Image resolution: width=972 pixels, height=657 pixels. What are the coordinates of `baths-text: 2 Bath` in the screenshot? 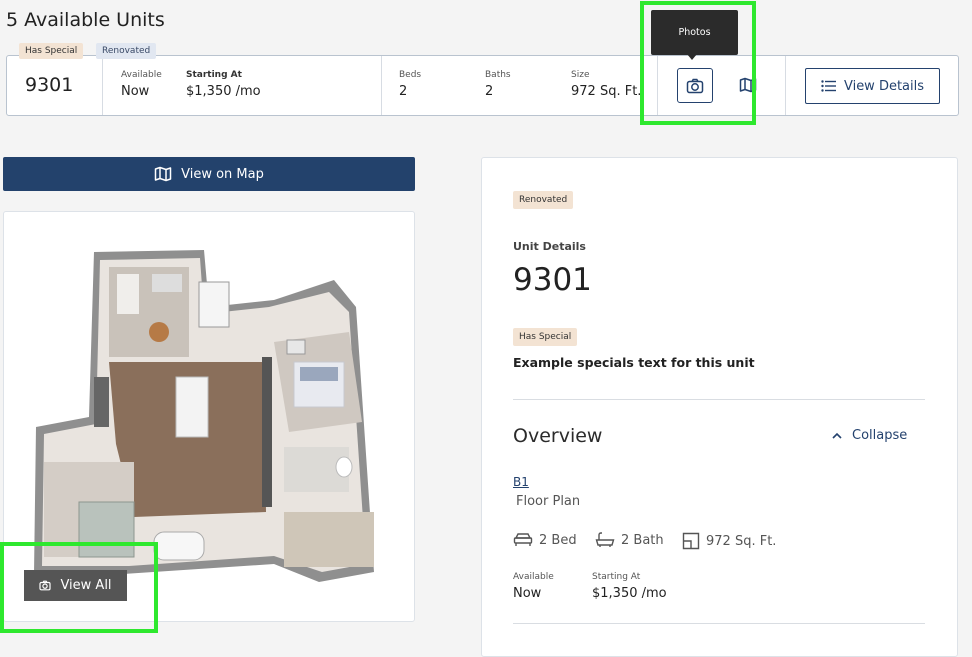 It's located at (642, 540).